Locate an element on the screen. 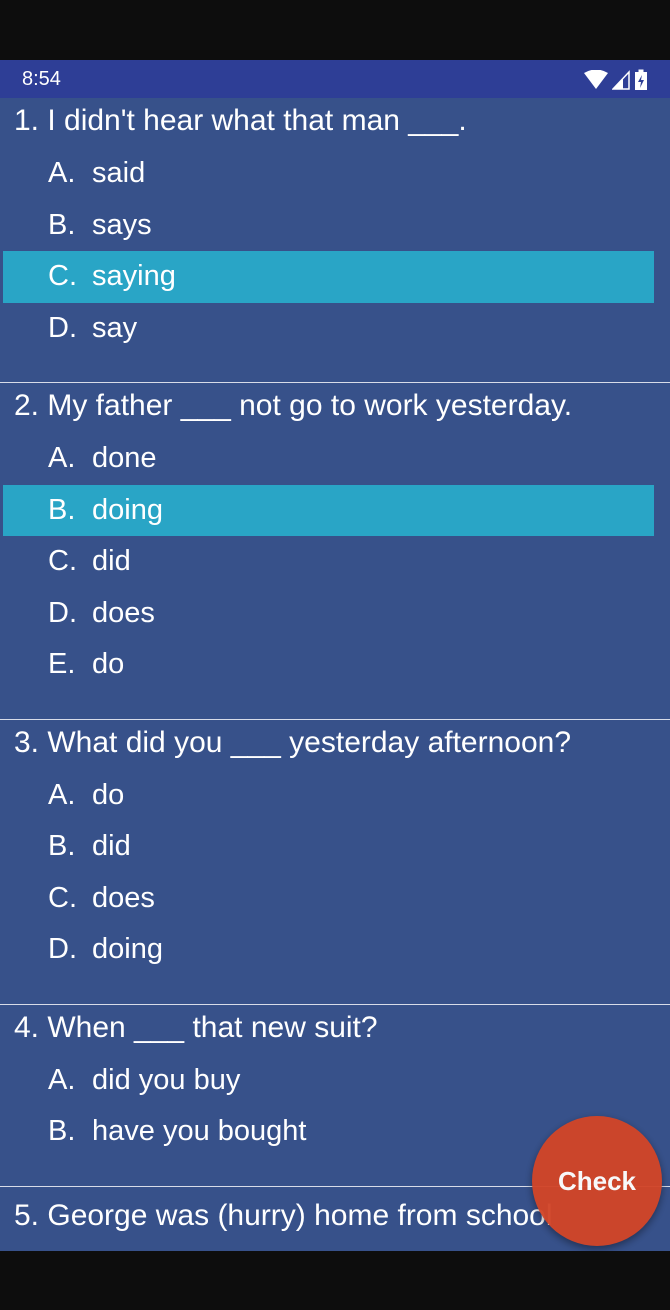 Image resolution: width=670 pixels, height=1310 pixels. option-d: D. doing is located at coordinates (328, 950).